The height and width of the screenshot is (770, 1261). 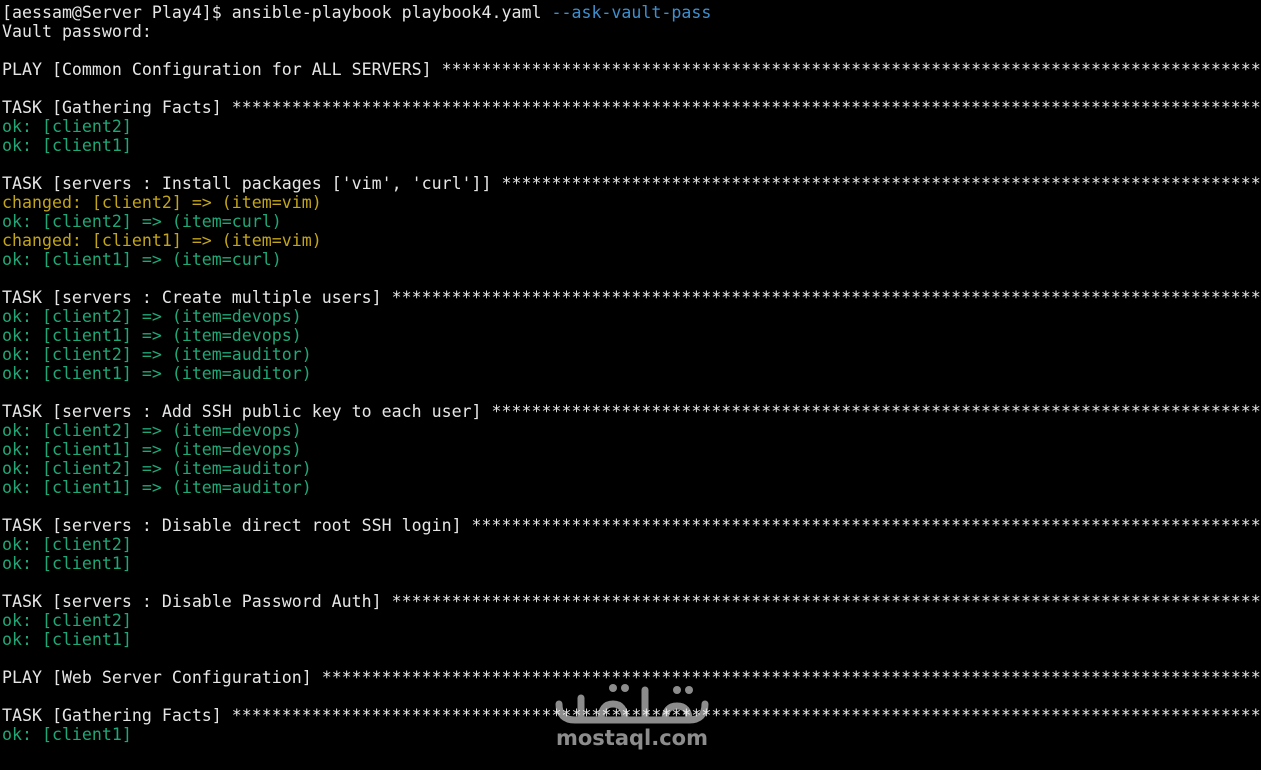 I want to click on vault-password-prompt: Vault password:, so click(x=77, y=31).